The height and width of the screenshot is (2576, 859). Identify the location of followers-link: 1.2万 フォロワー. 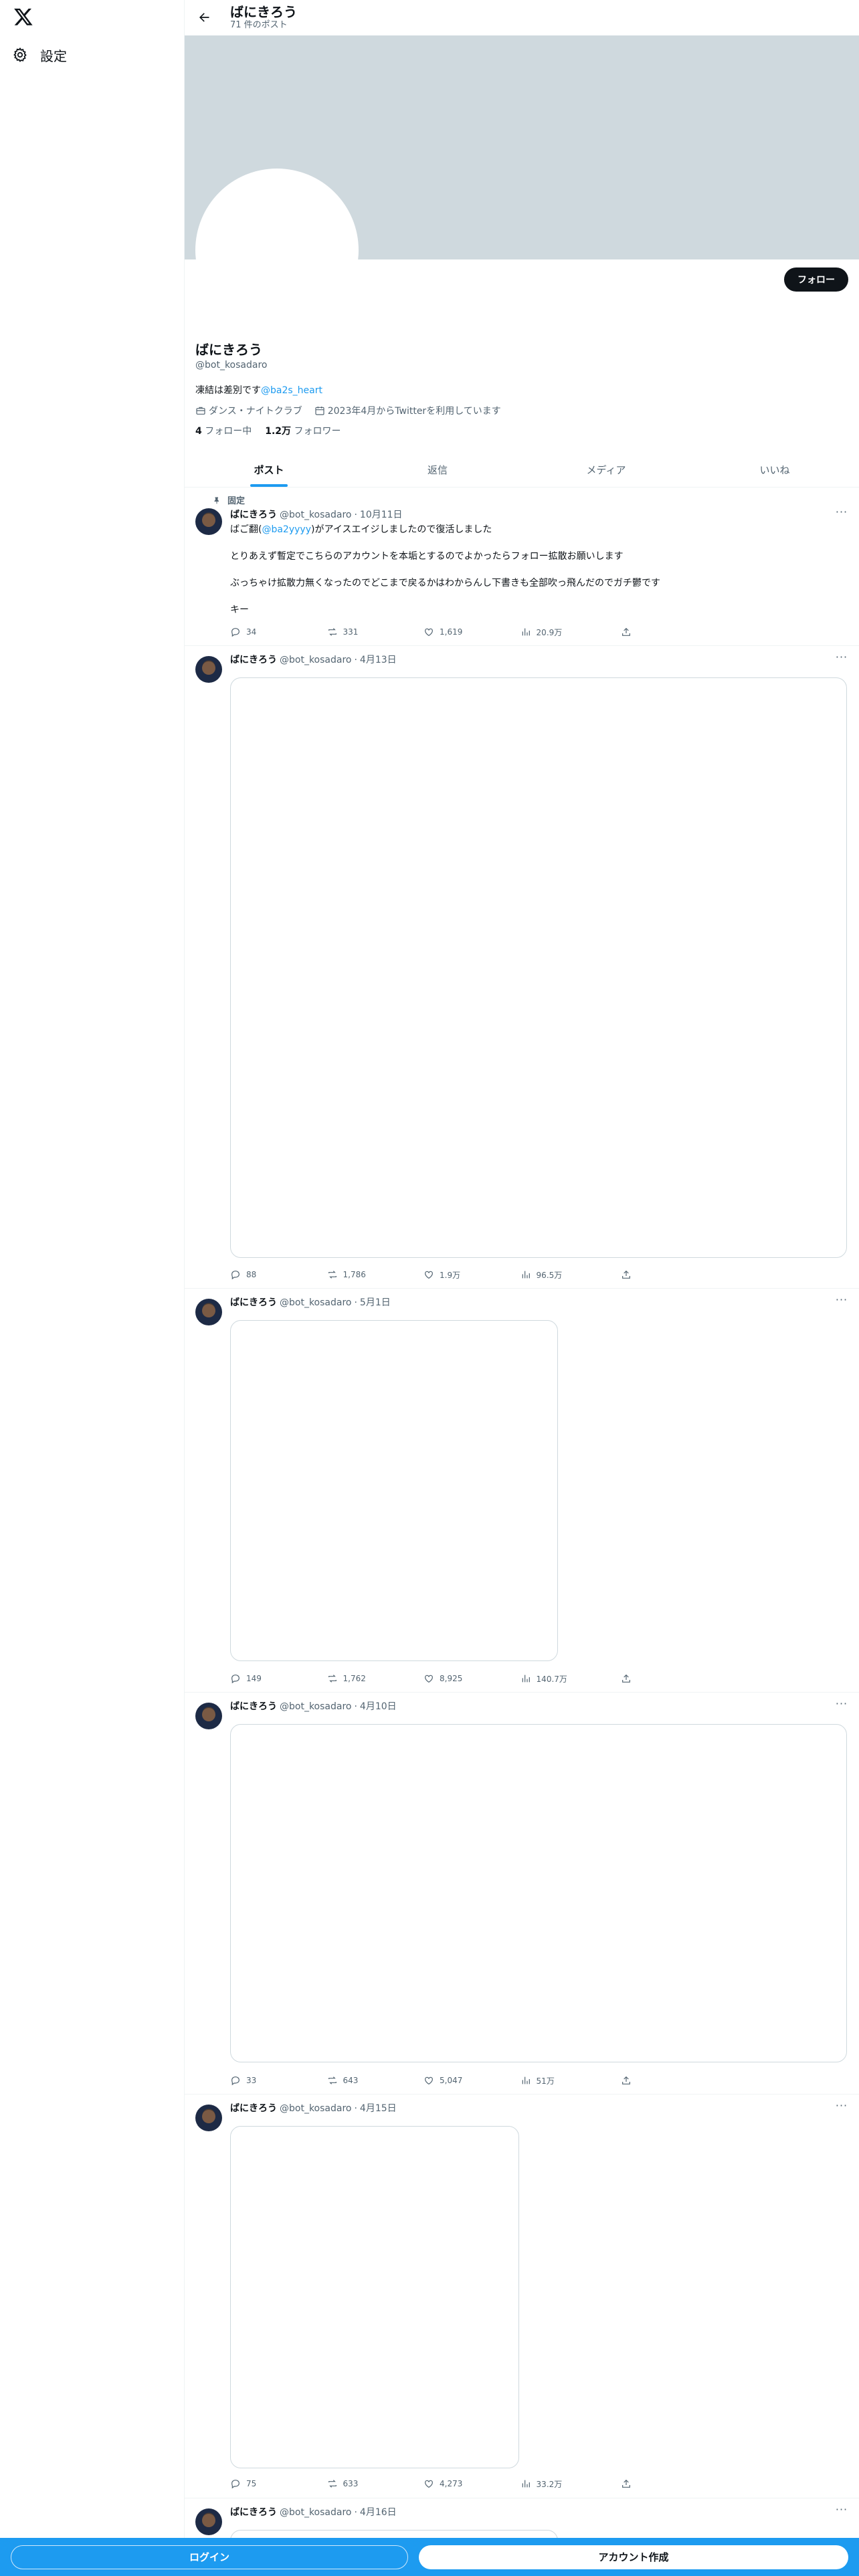
(303, 431).